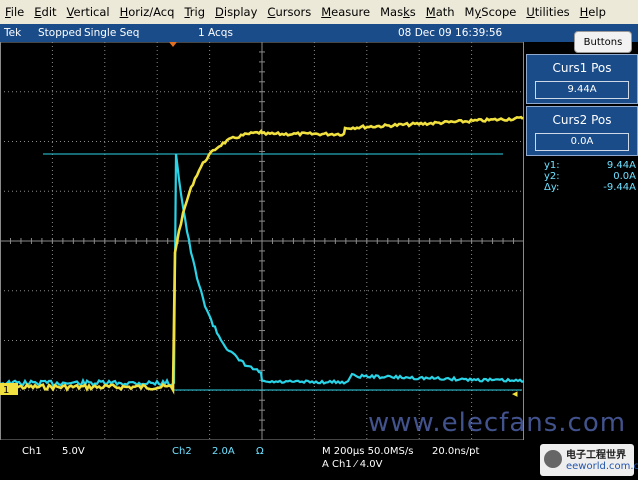  Describe the element at coordinates (602, 466) in the screenshot. I see `logo-text-en: eeworld.com.cn` at that location.